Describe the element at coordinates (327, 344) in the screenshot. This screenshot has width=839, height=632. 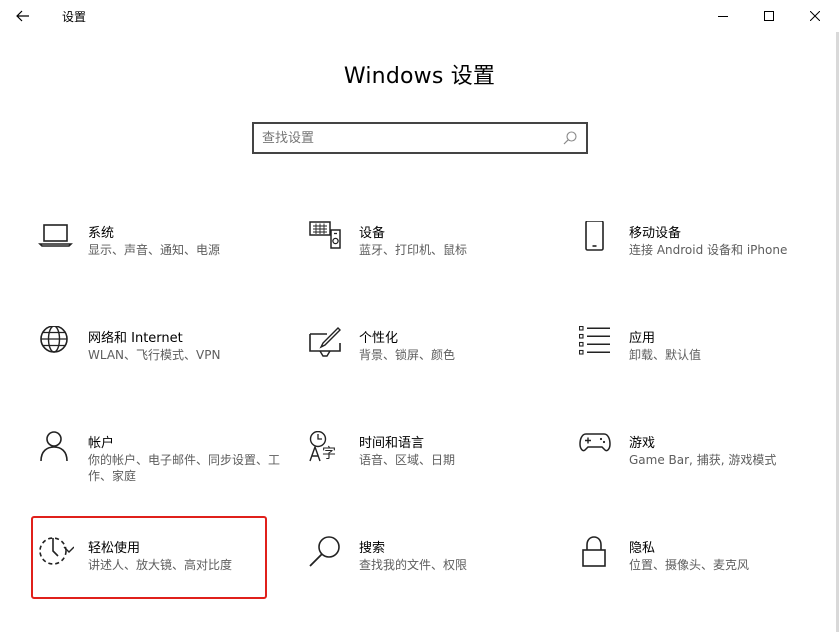
I see `paintbrush-icon` at that location.